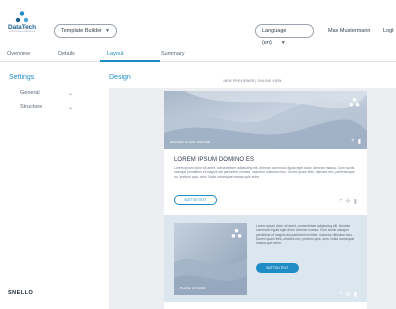  Describe the element at coordinates (277, 268) in the screenshot. I see `solid-cta-button: BUTTON TEXT` at that location.